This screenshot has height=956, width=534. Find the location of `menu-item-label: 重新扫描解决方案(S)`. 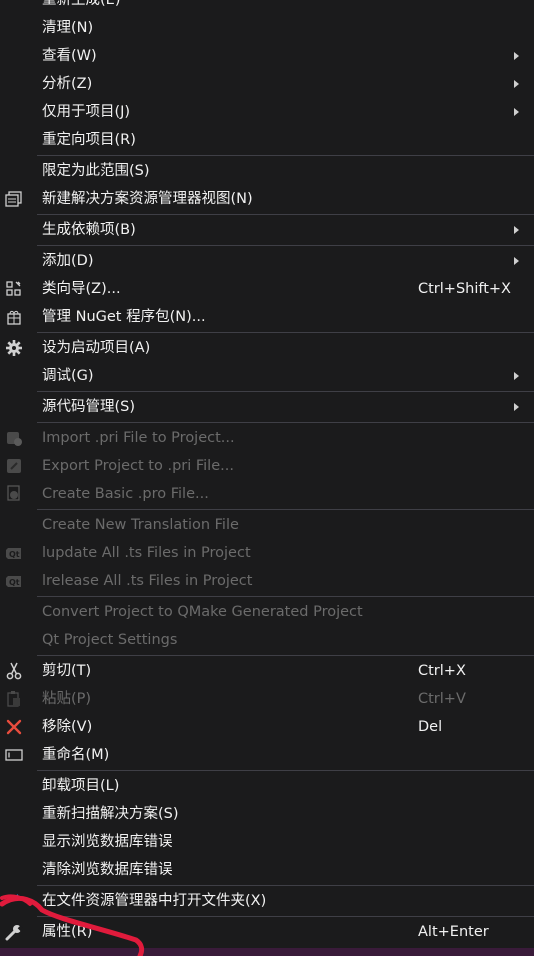

menu-item-label: 重新扫描解决方案(S) is located at coordinates (110, 814).